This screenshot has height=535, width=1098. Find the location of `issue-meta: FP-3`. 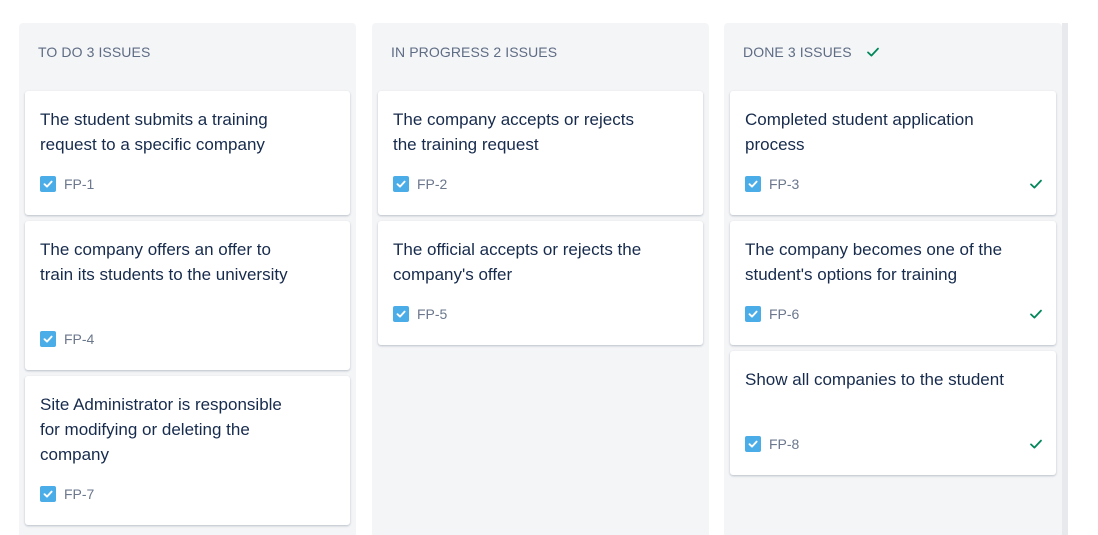

issue-meta: FP-3 is located at coordinates (772, 184).